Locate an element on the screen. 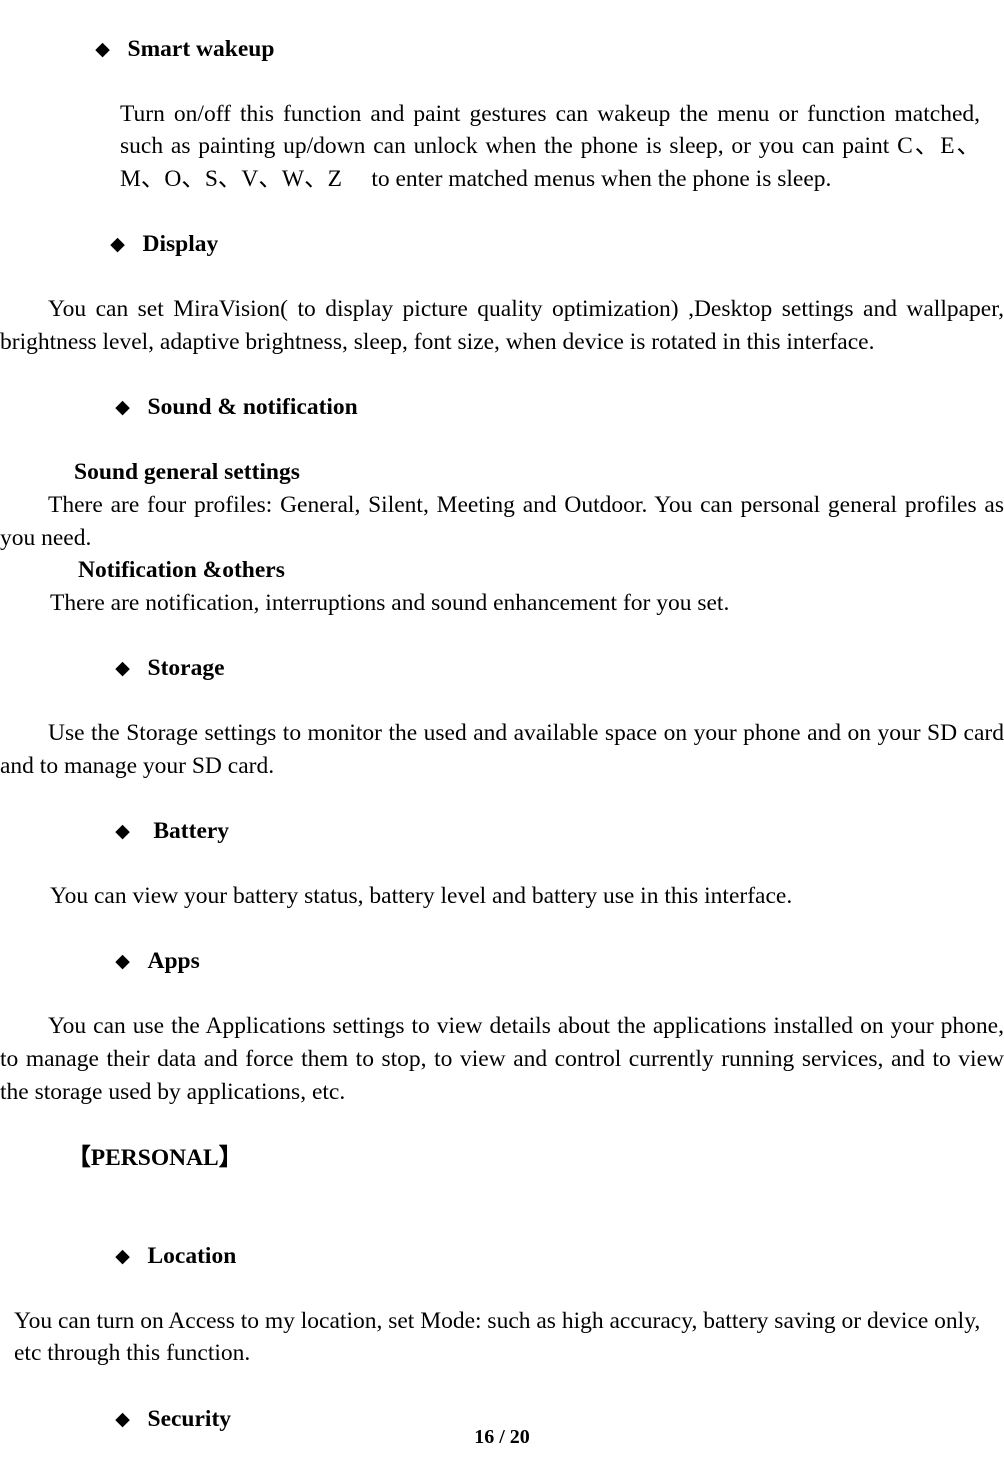 The image size is (1004, 1468). heading-display: ◆ Display is located at coordinates (502, 245).